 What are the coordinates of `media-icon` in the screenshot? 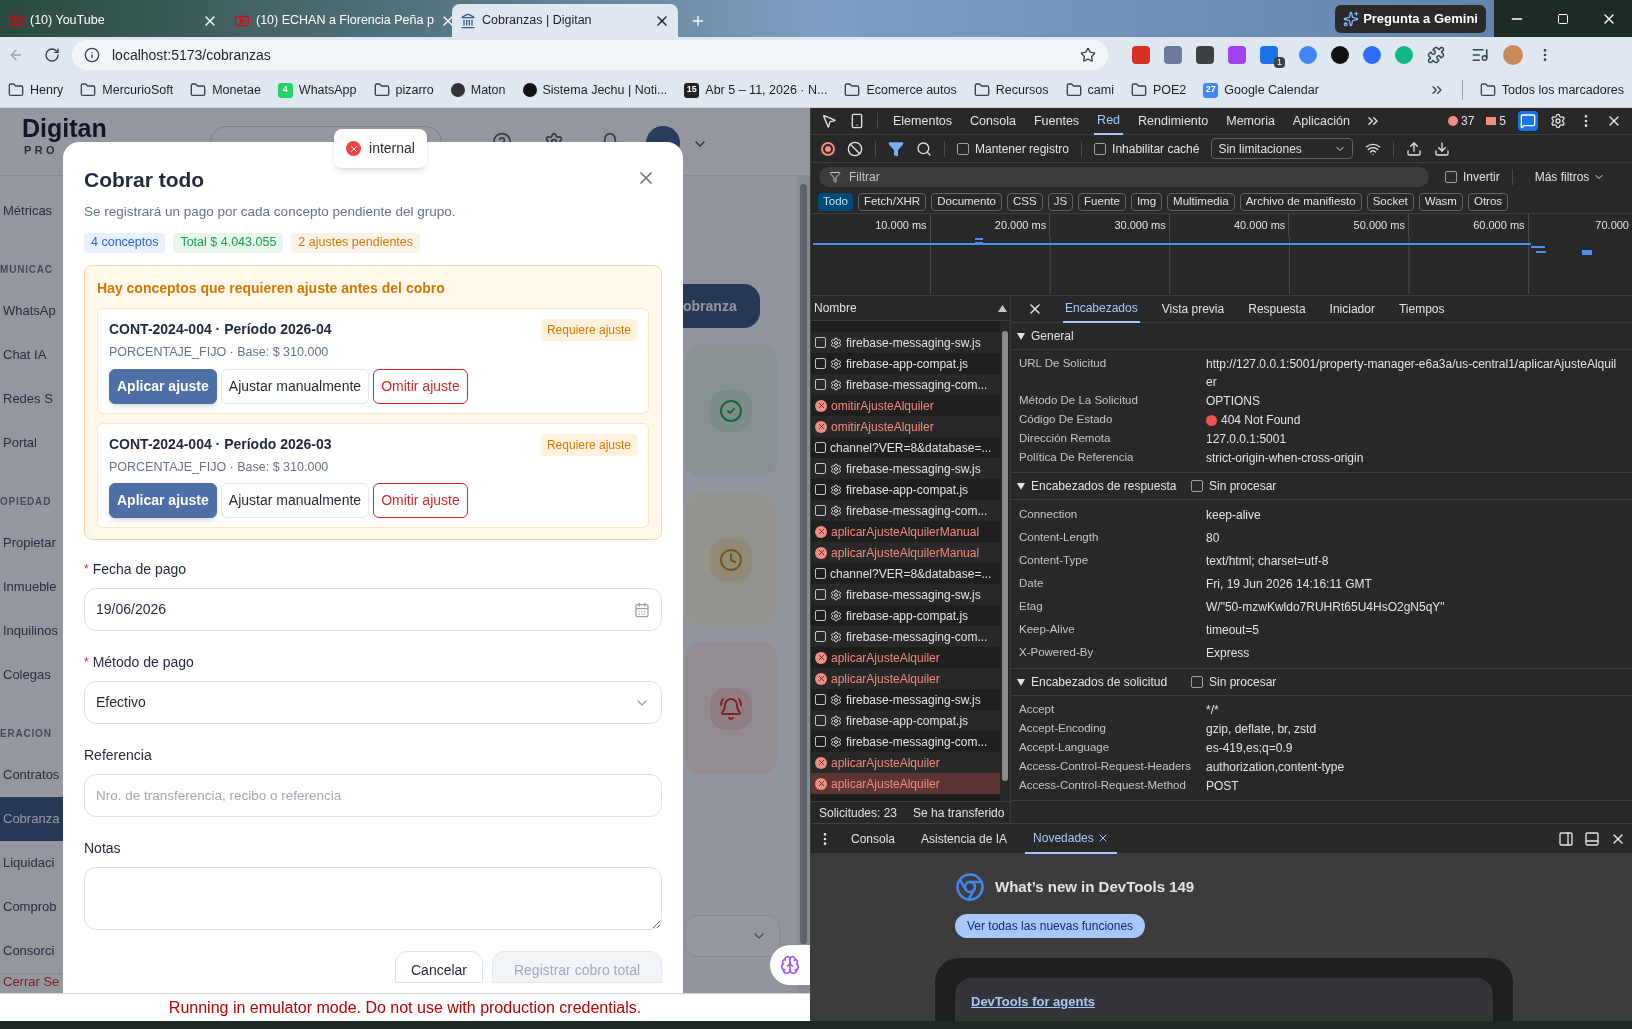 It's located at (1480, 55).